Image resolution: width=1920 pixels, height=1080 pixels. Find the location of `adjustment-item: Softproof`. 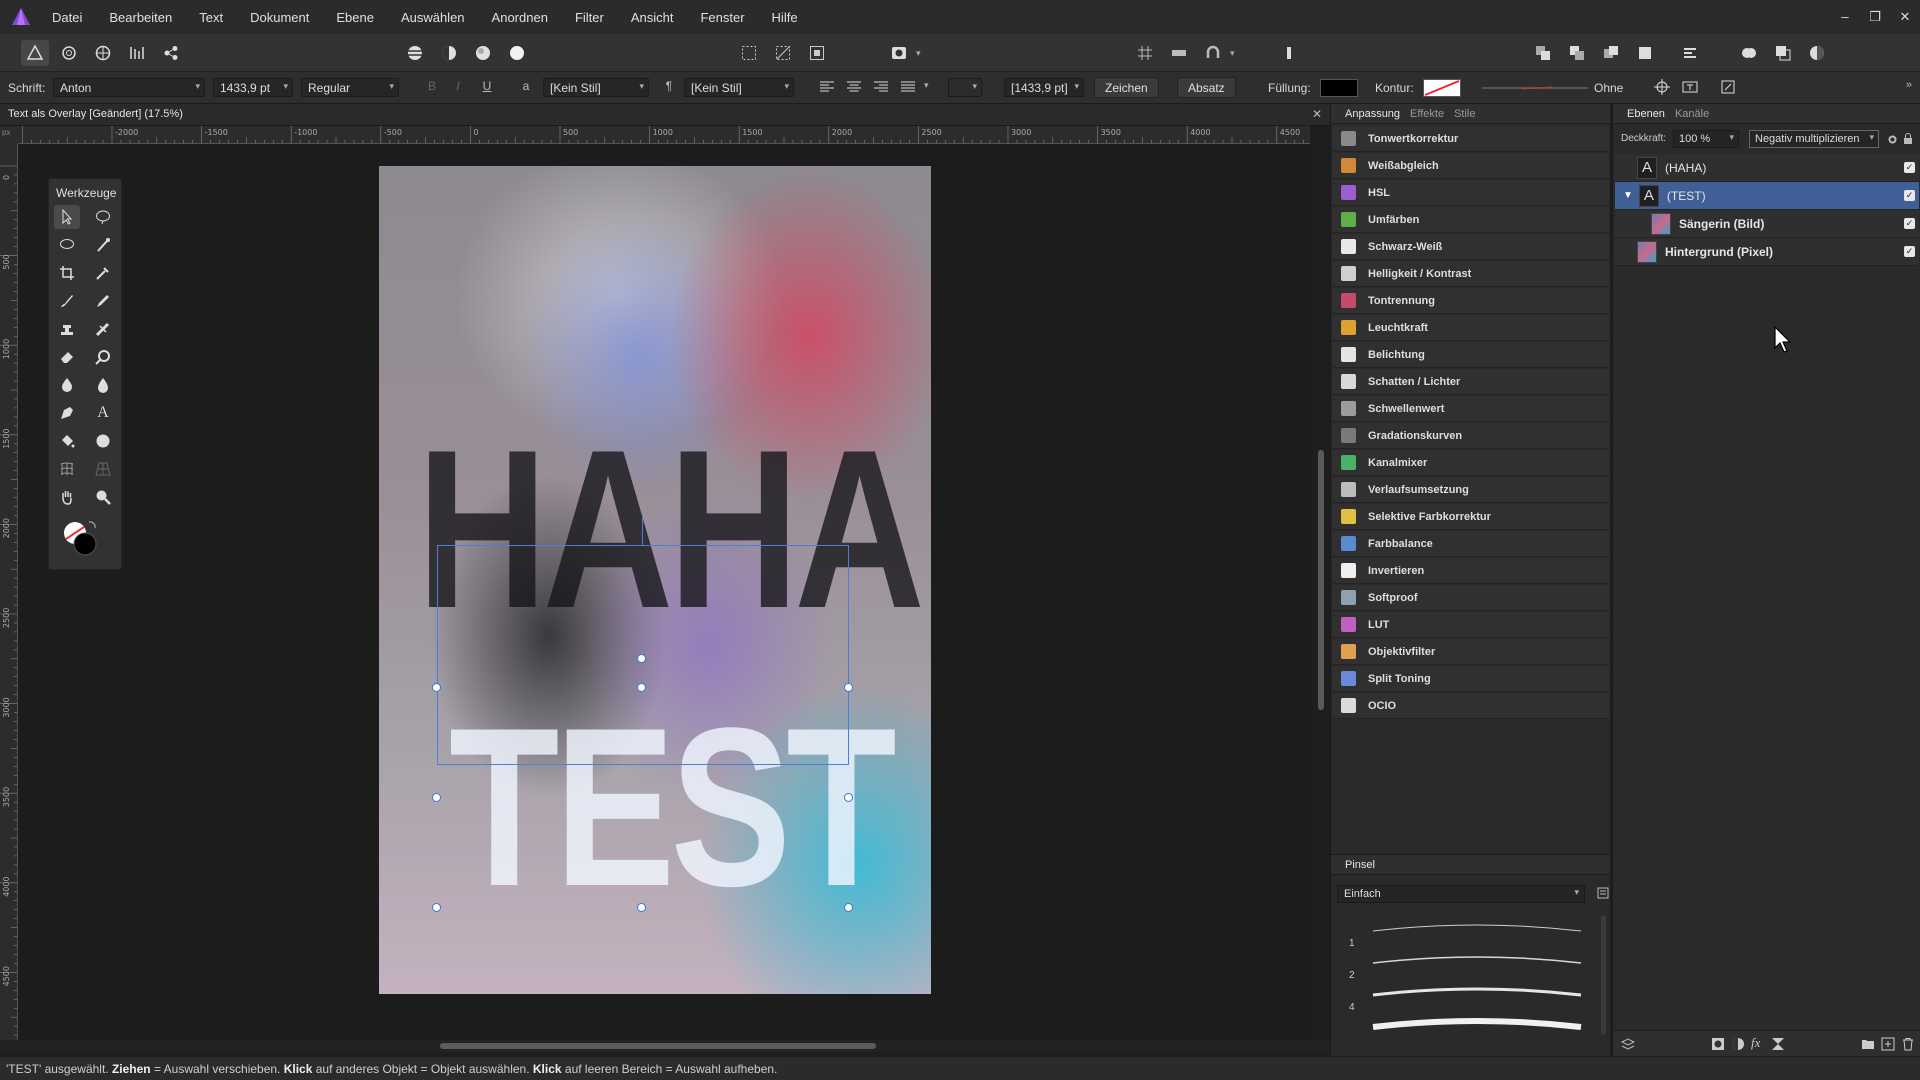

adjustment-item: Softproof is located at coordinates (1471, 598).